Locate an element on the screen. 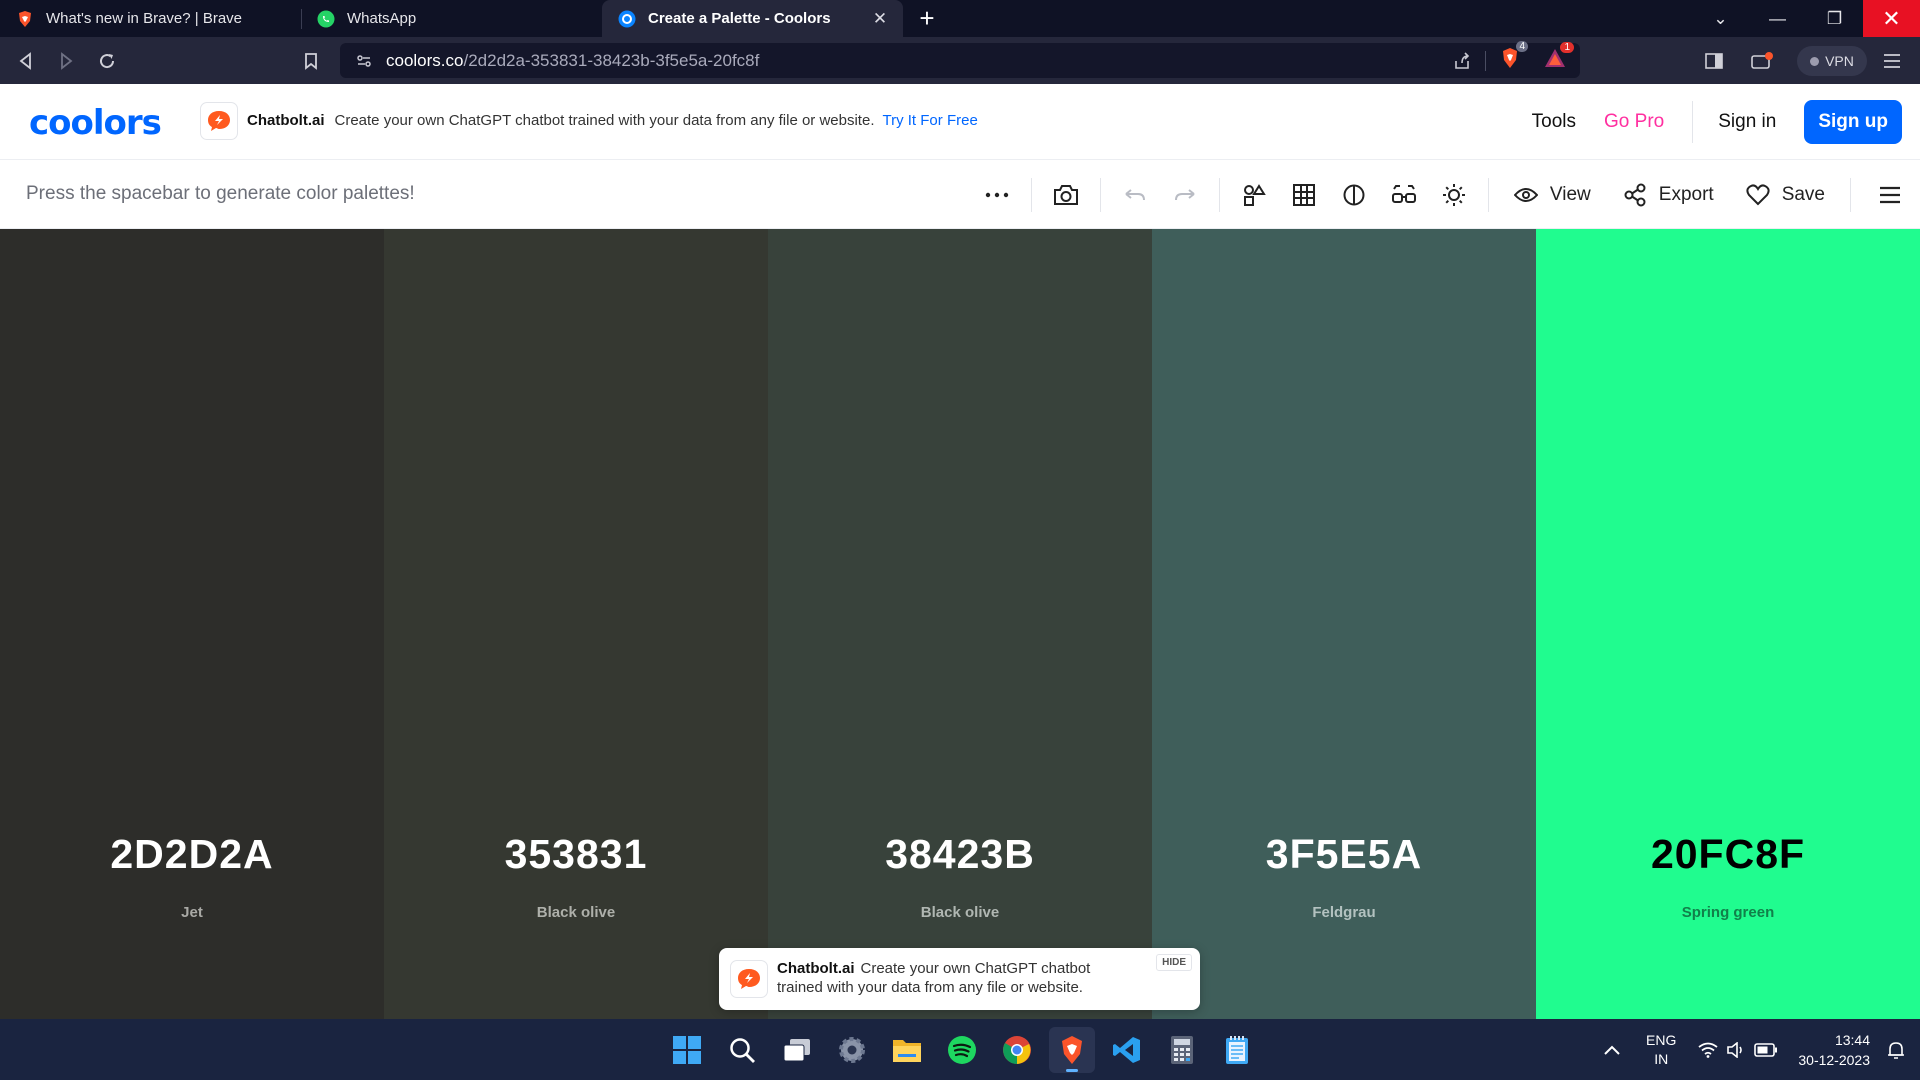 The width and height of the screenshot is (1920, 1080). task-view-icon is located at coordinates (797, 1050).